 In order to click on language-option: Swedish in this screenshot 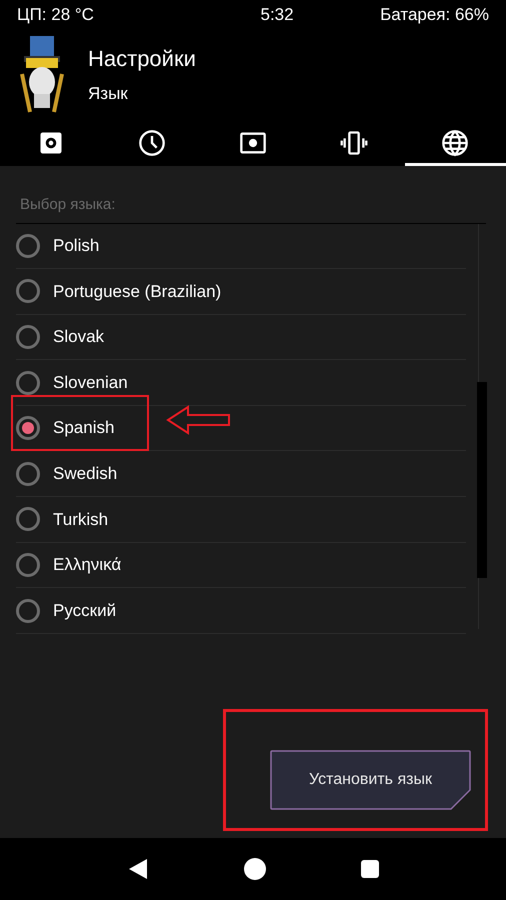, I will do `click(241, 474)`.